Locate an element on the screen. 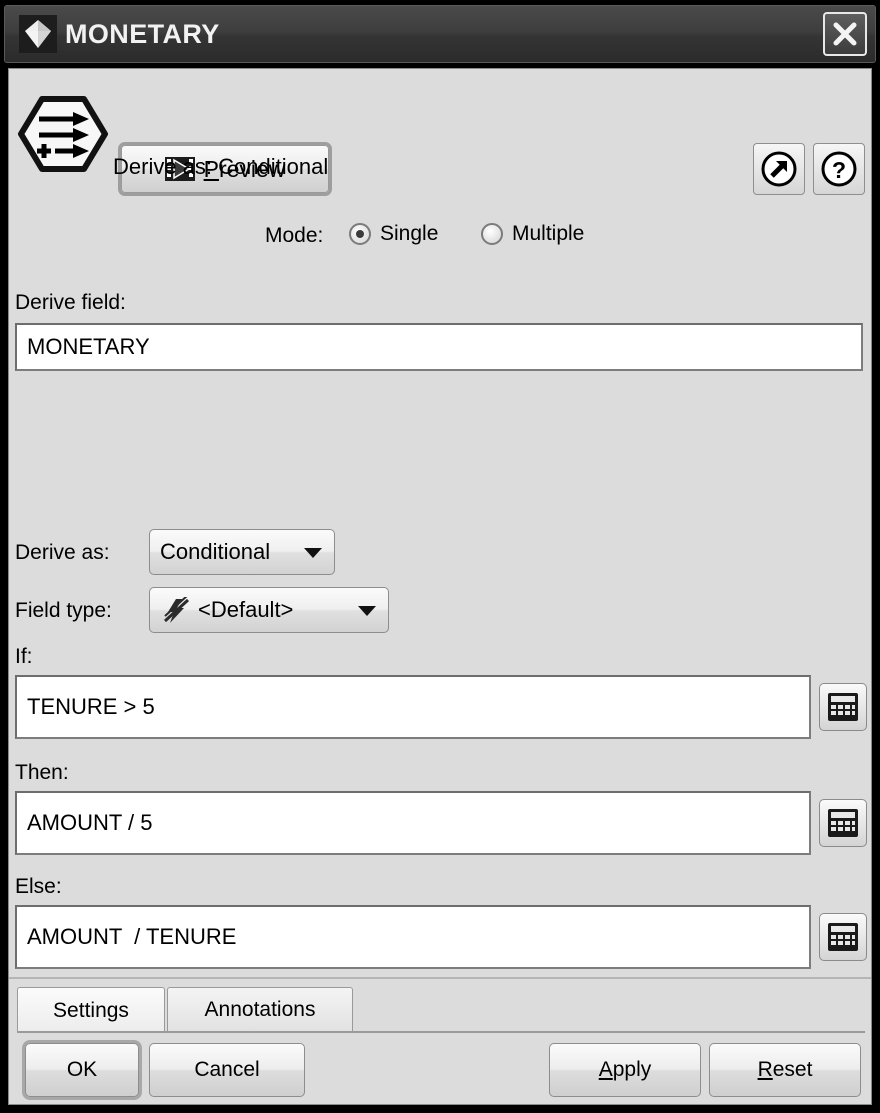 This screenshot has height=1113, width=880. reset-button-label: Reset is located at coordinates (785, 1069).